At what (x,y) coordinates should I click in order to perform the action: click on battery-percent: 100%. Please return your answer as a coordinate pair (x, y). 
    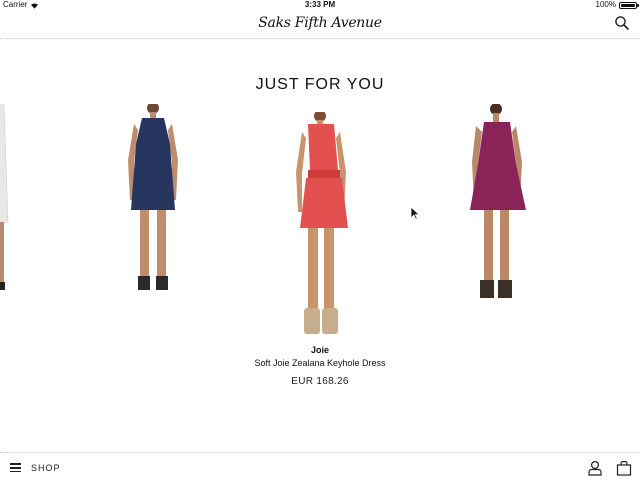
    Looking at the image, I should click on (605, 4).